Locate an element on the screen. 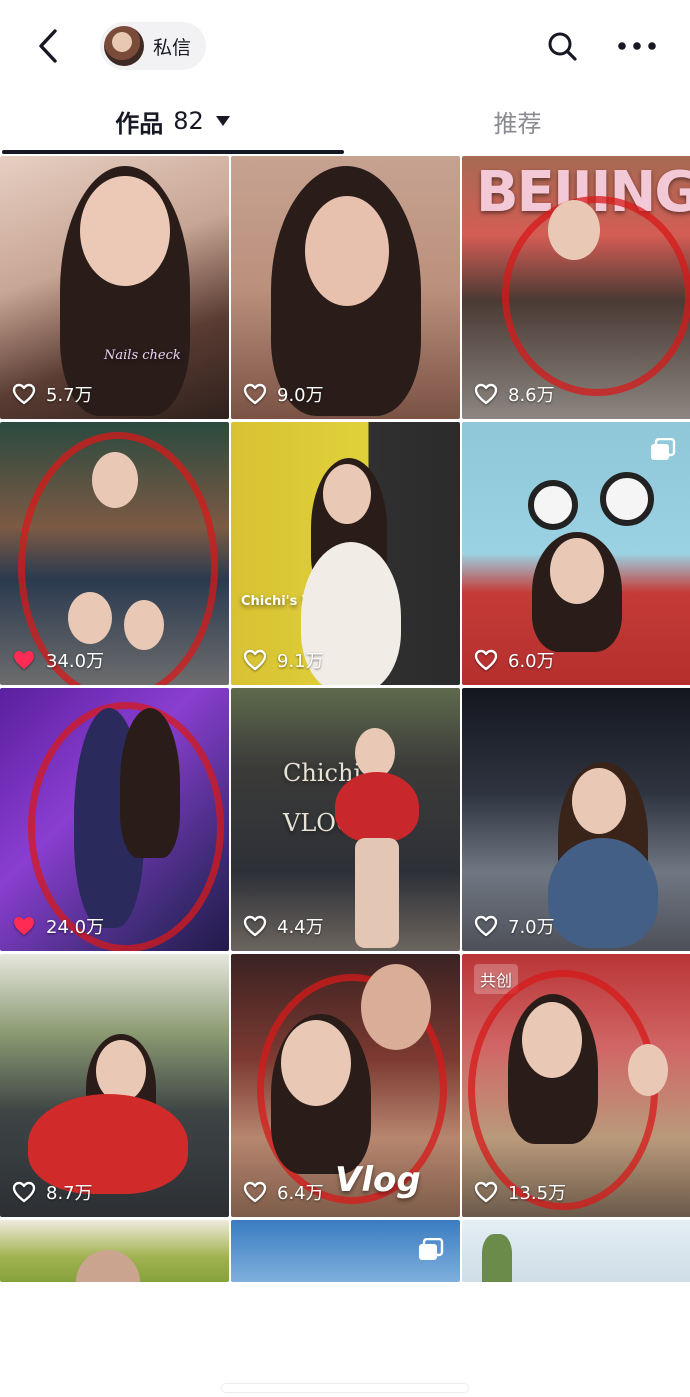  back-arrow-icon is located at coordinates (48, 46).